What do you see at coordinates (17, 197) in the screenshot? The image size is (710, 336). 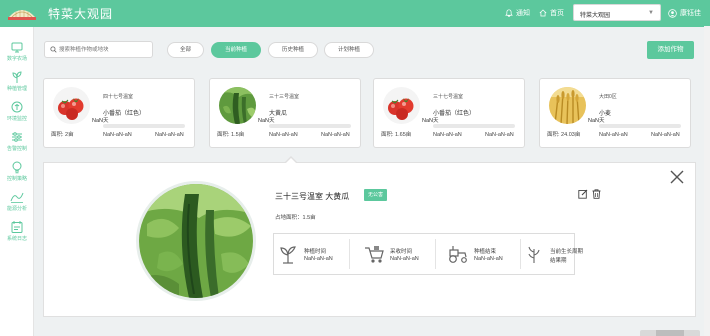 I see `energy-icon` at bounding box center [17, 197].